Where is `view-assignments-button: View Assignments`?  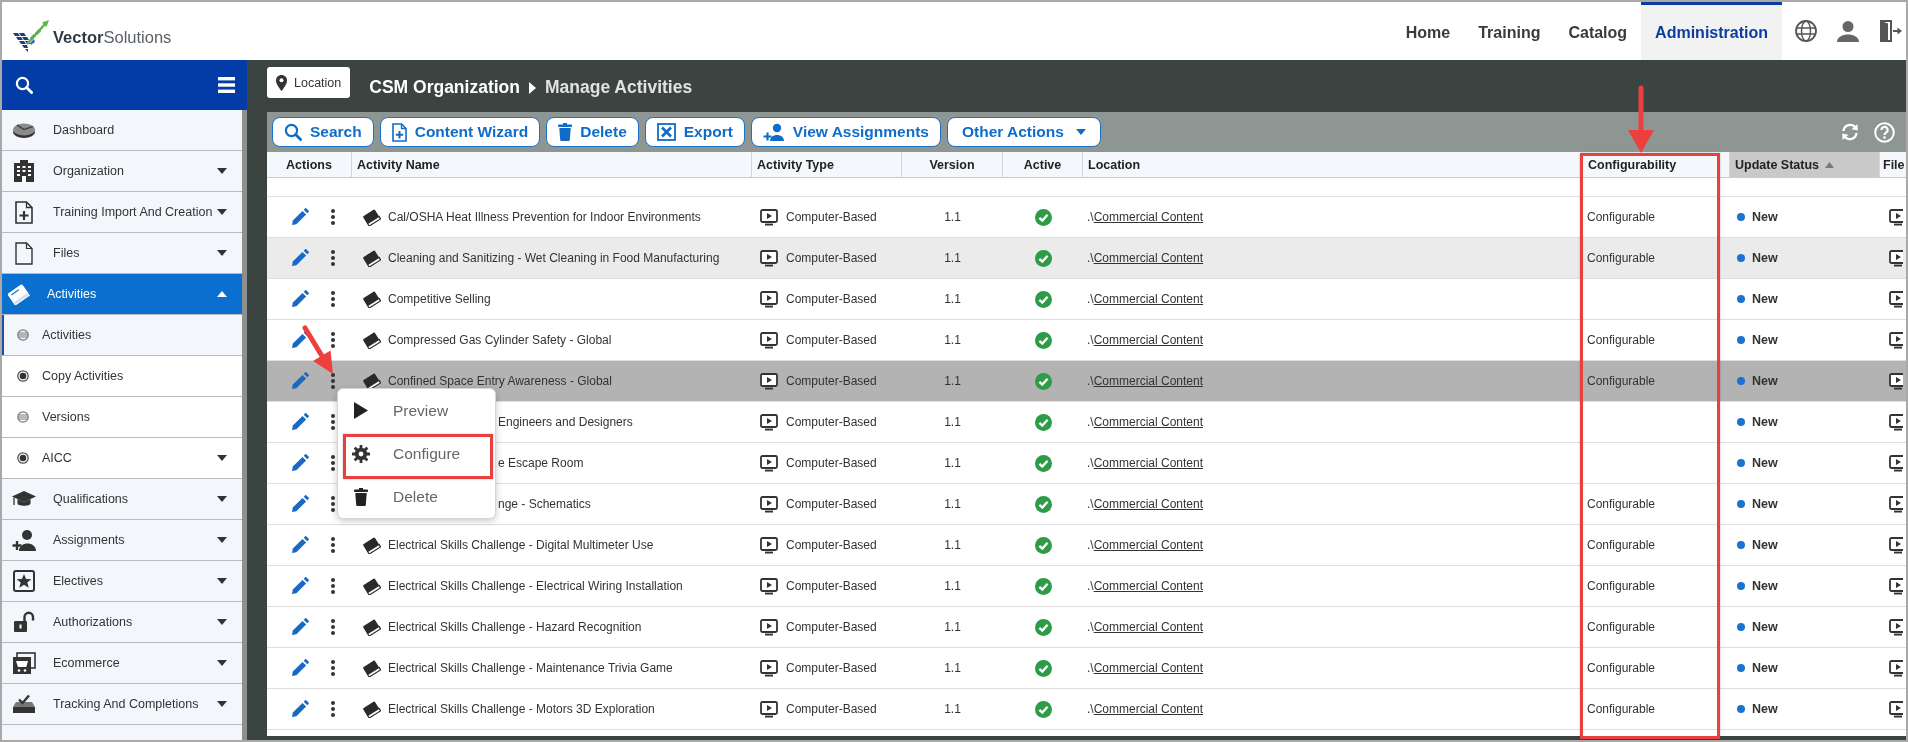 view-assignments-button: View Assignments is located at coordinates (845, 132).